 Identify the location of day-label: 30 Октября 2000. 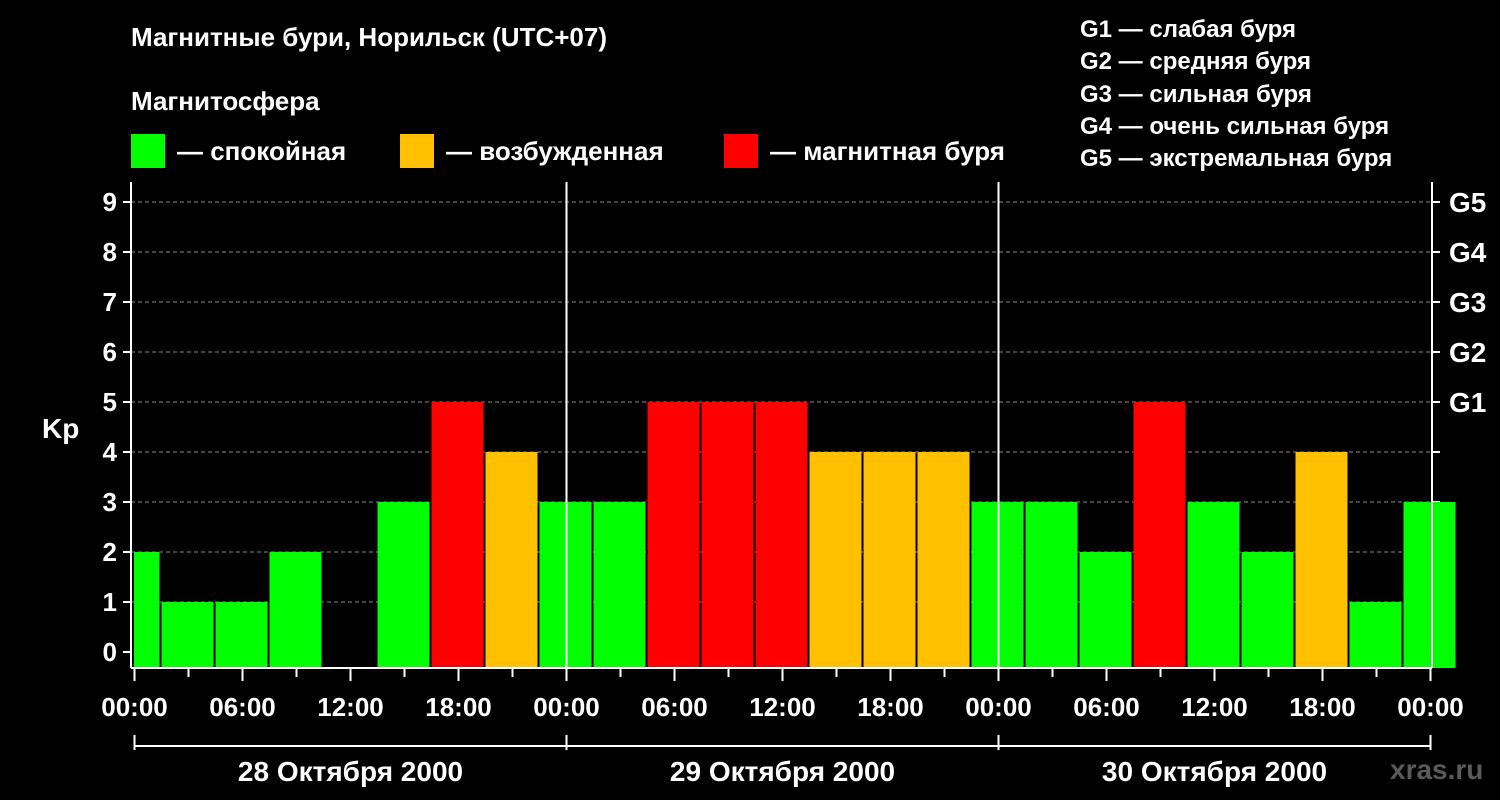
(1214, 771).